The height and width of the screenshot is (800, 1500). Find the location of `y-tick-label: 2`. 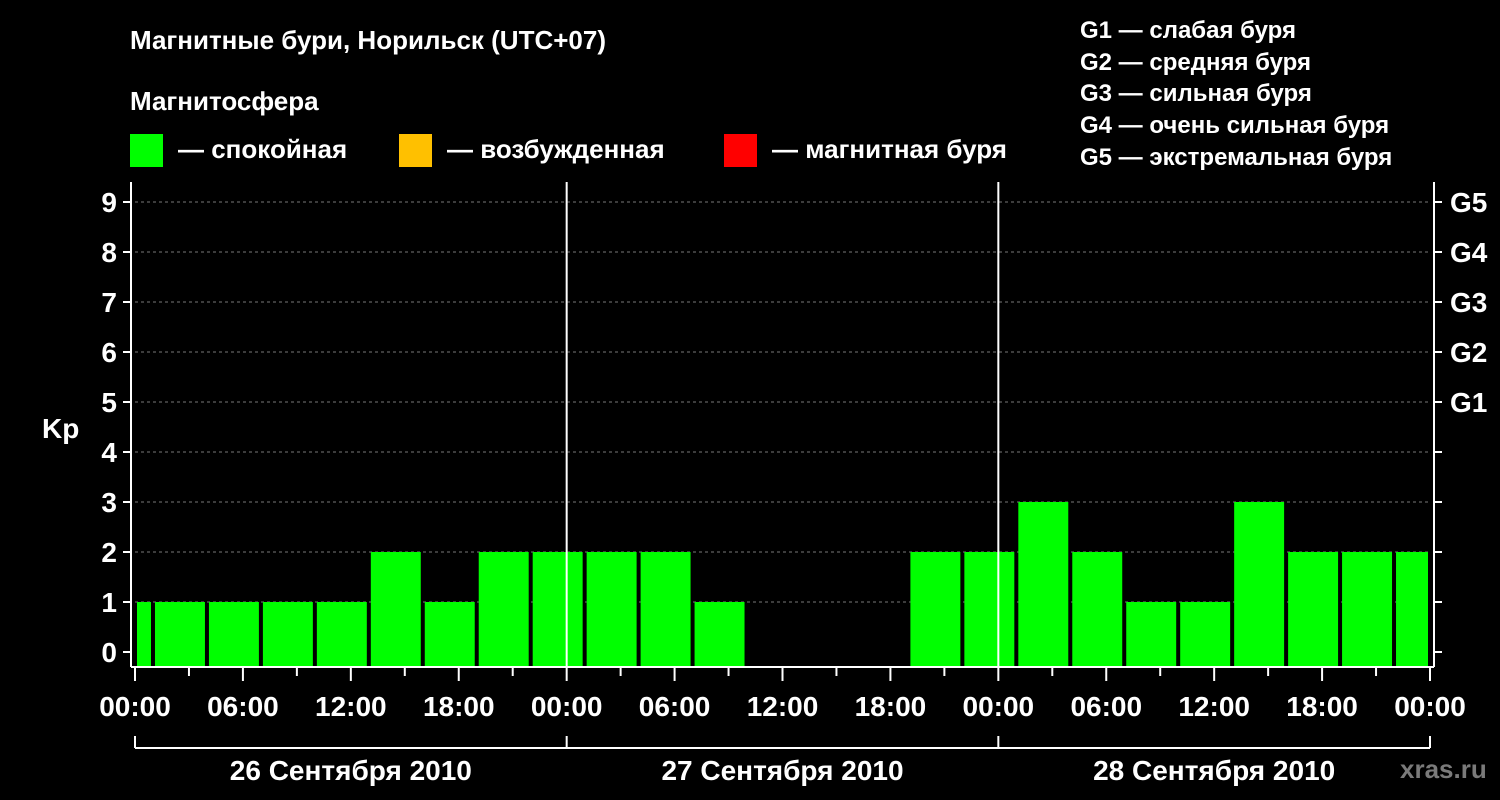

y-tick-label: 2 is located at coordinates (109, 552).